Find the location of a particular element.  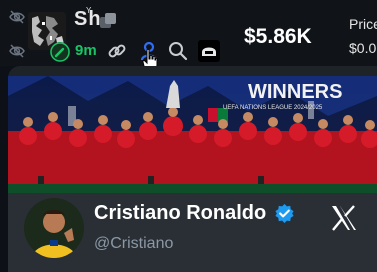

profile-handle: @Cristiano is located at coordinates (133, 244).